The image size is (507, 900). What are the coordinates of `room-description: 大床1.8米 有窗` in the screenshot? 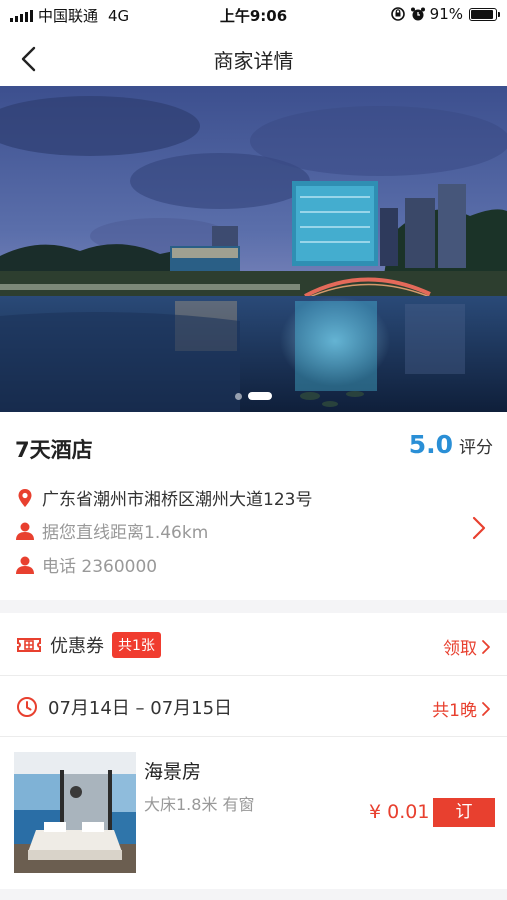 It's located at (199, 804).